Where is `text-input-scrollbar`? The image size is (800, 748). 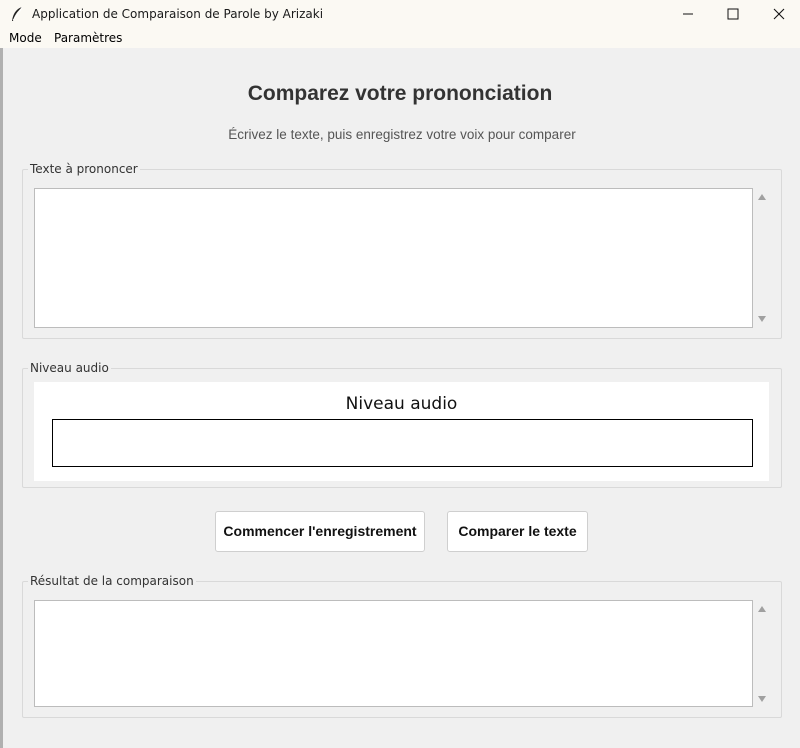 text-input-scrollbar is located at coordinates (762, 258).